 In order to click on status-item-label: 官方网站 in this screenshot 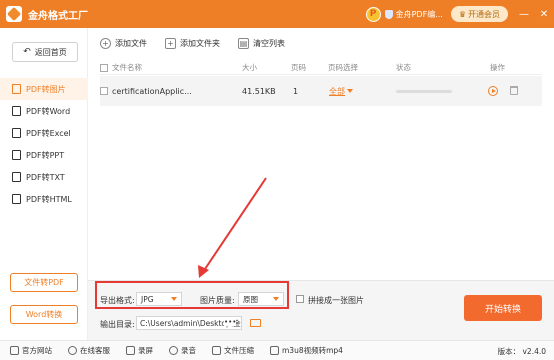, I will do `click(37, 350)`.